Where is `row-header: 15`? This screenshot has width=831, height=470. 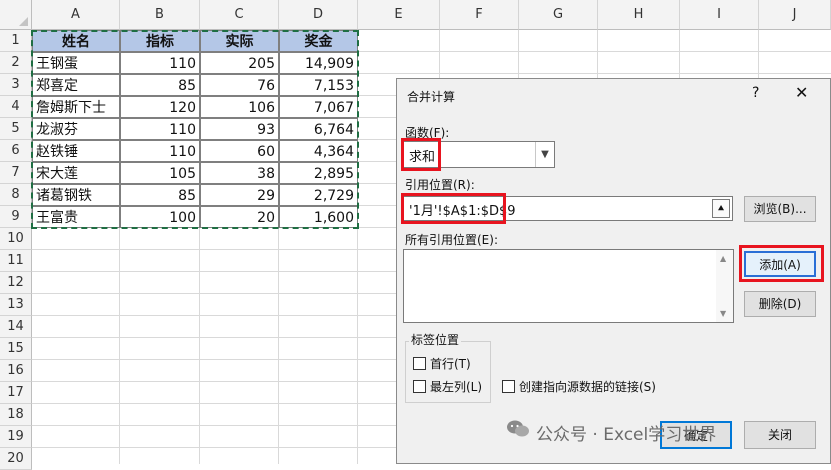
row-header: 15 is located at coordinates (16, 349).